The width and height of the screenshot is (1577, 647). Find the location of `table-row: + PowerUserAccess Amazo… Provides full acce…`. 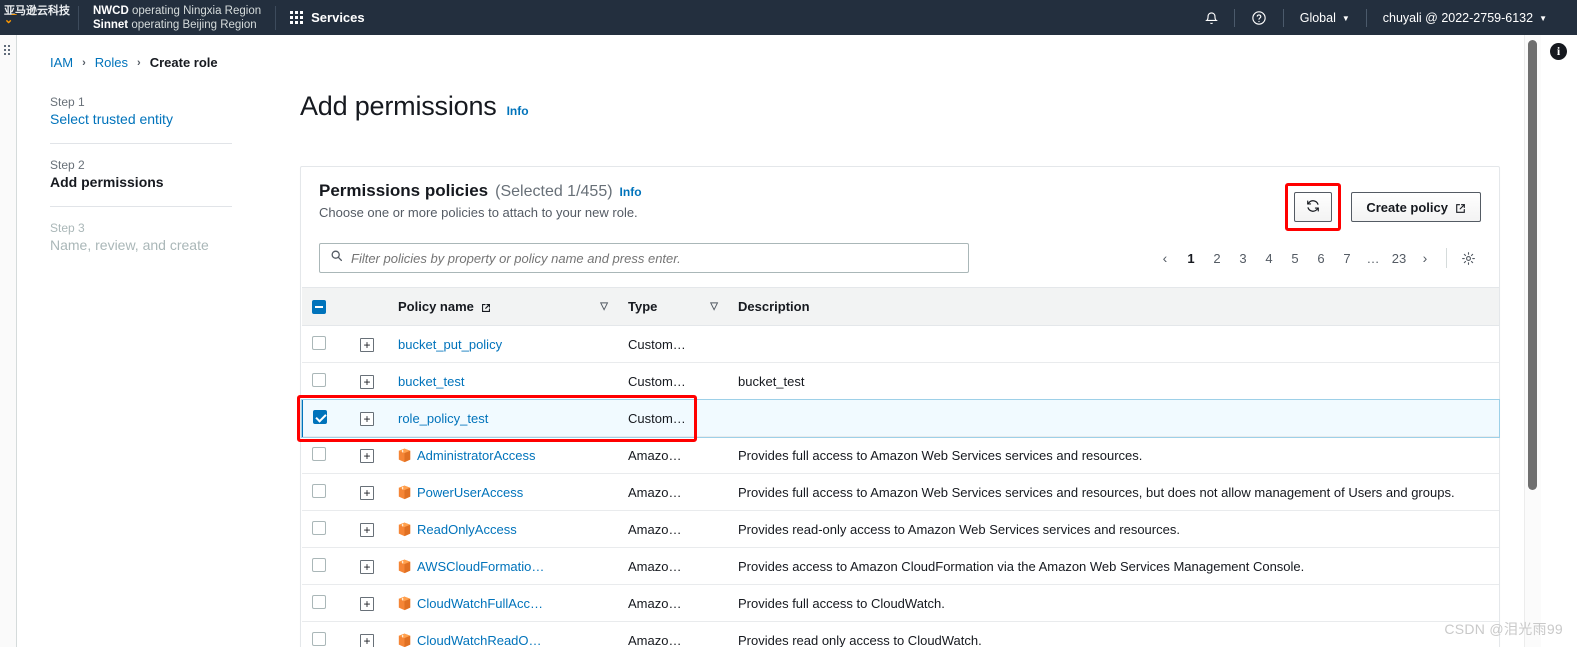

table-row: + PowerUserAccess Amazo… Provides full acce… is located at coordinates (900, 492).